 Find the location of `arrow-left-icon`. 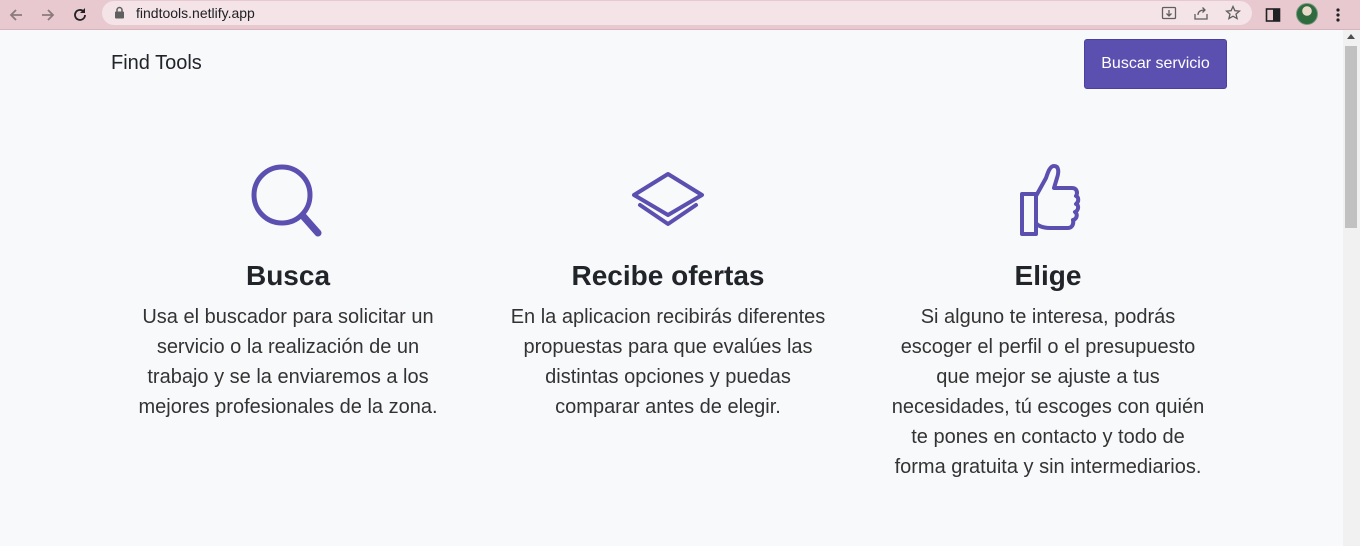

arrow-left-icon is located at coordinates (15, 15).